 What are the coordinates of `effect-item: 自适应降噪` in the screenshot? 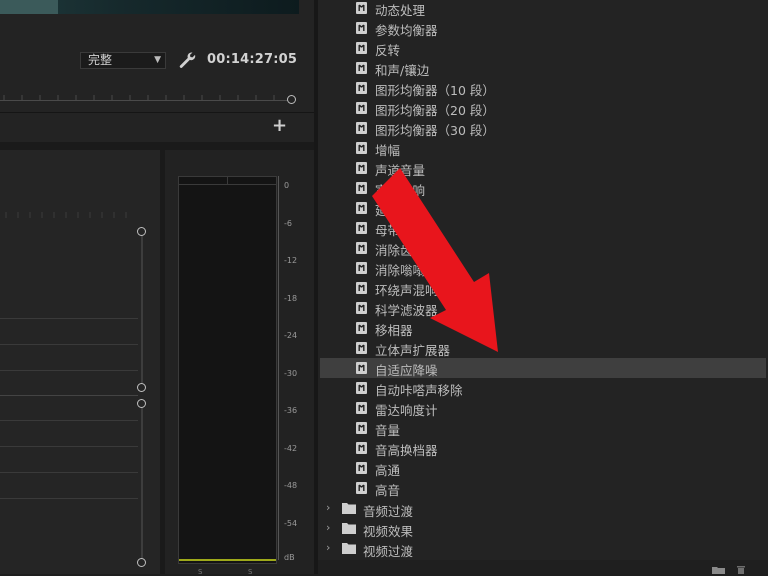 It's located at (543, 368).